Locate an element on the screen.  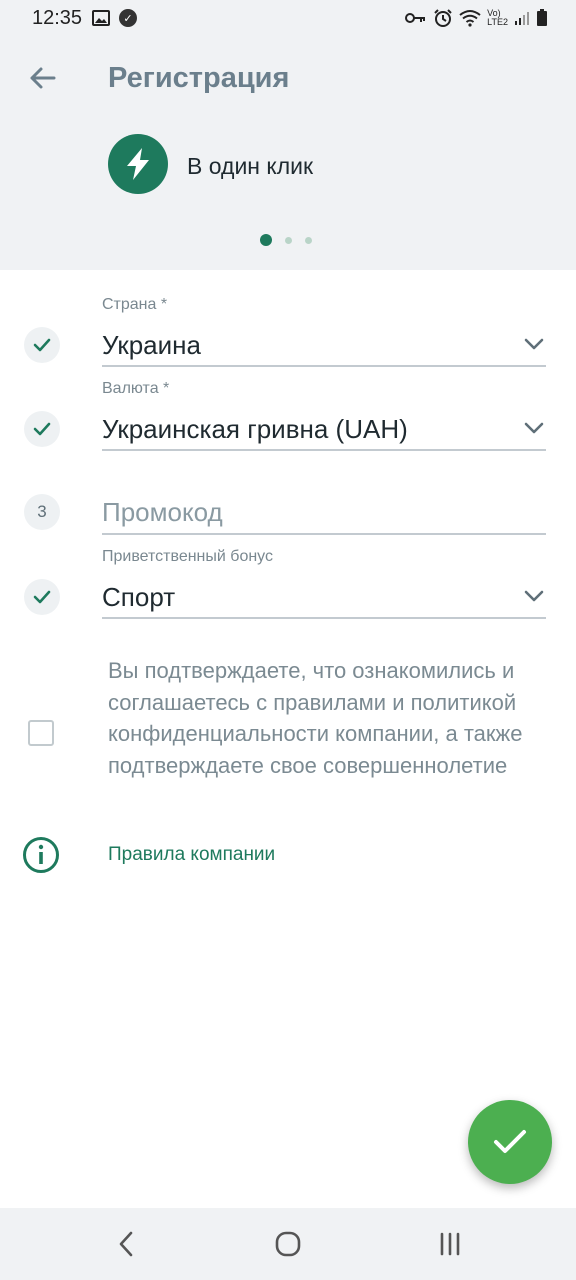
nav-home-button is located at coordinates (288, 1244).